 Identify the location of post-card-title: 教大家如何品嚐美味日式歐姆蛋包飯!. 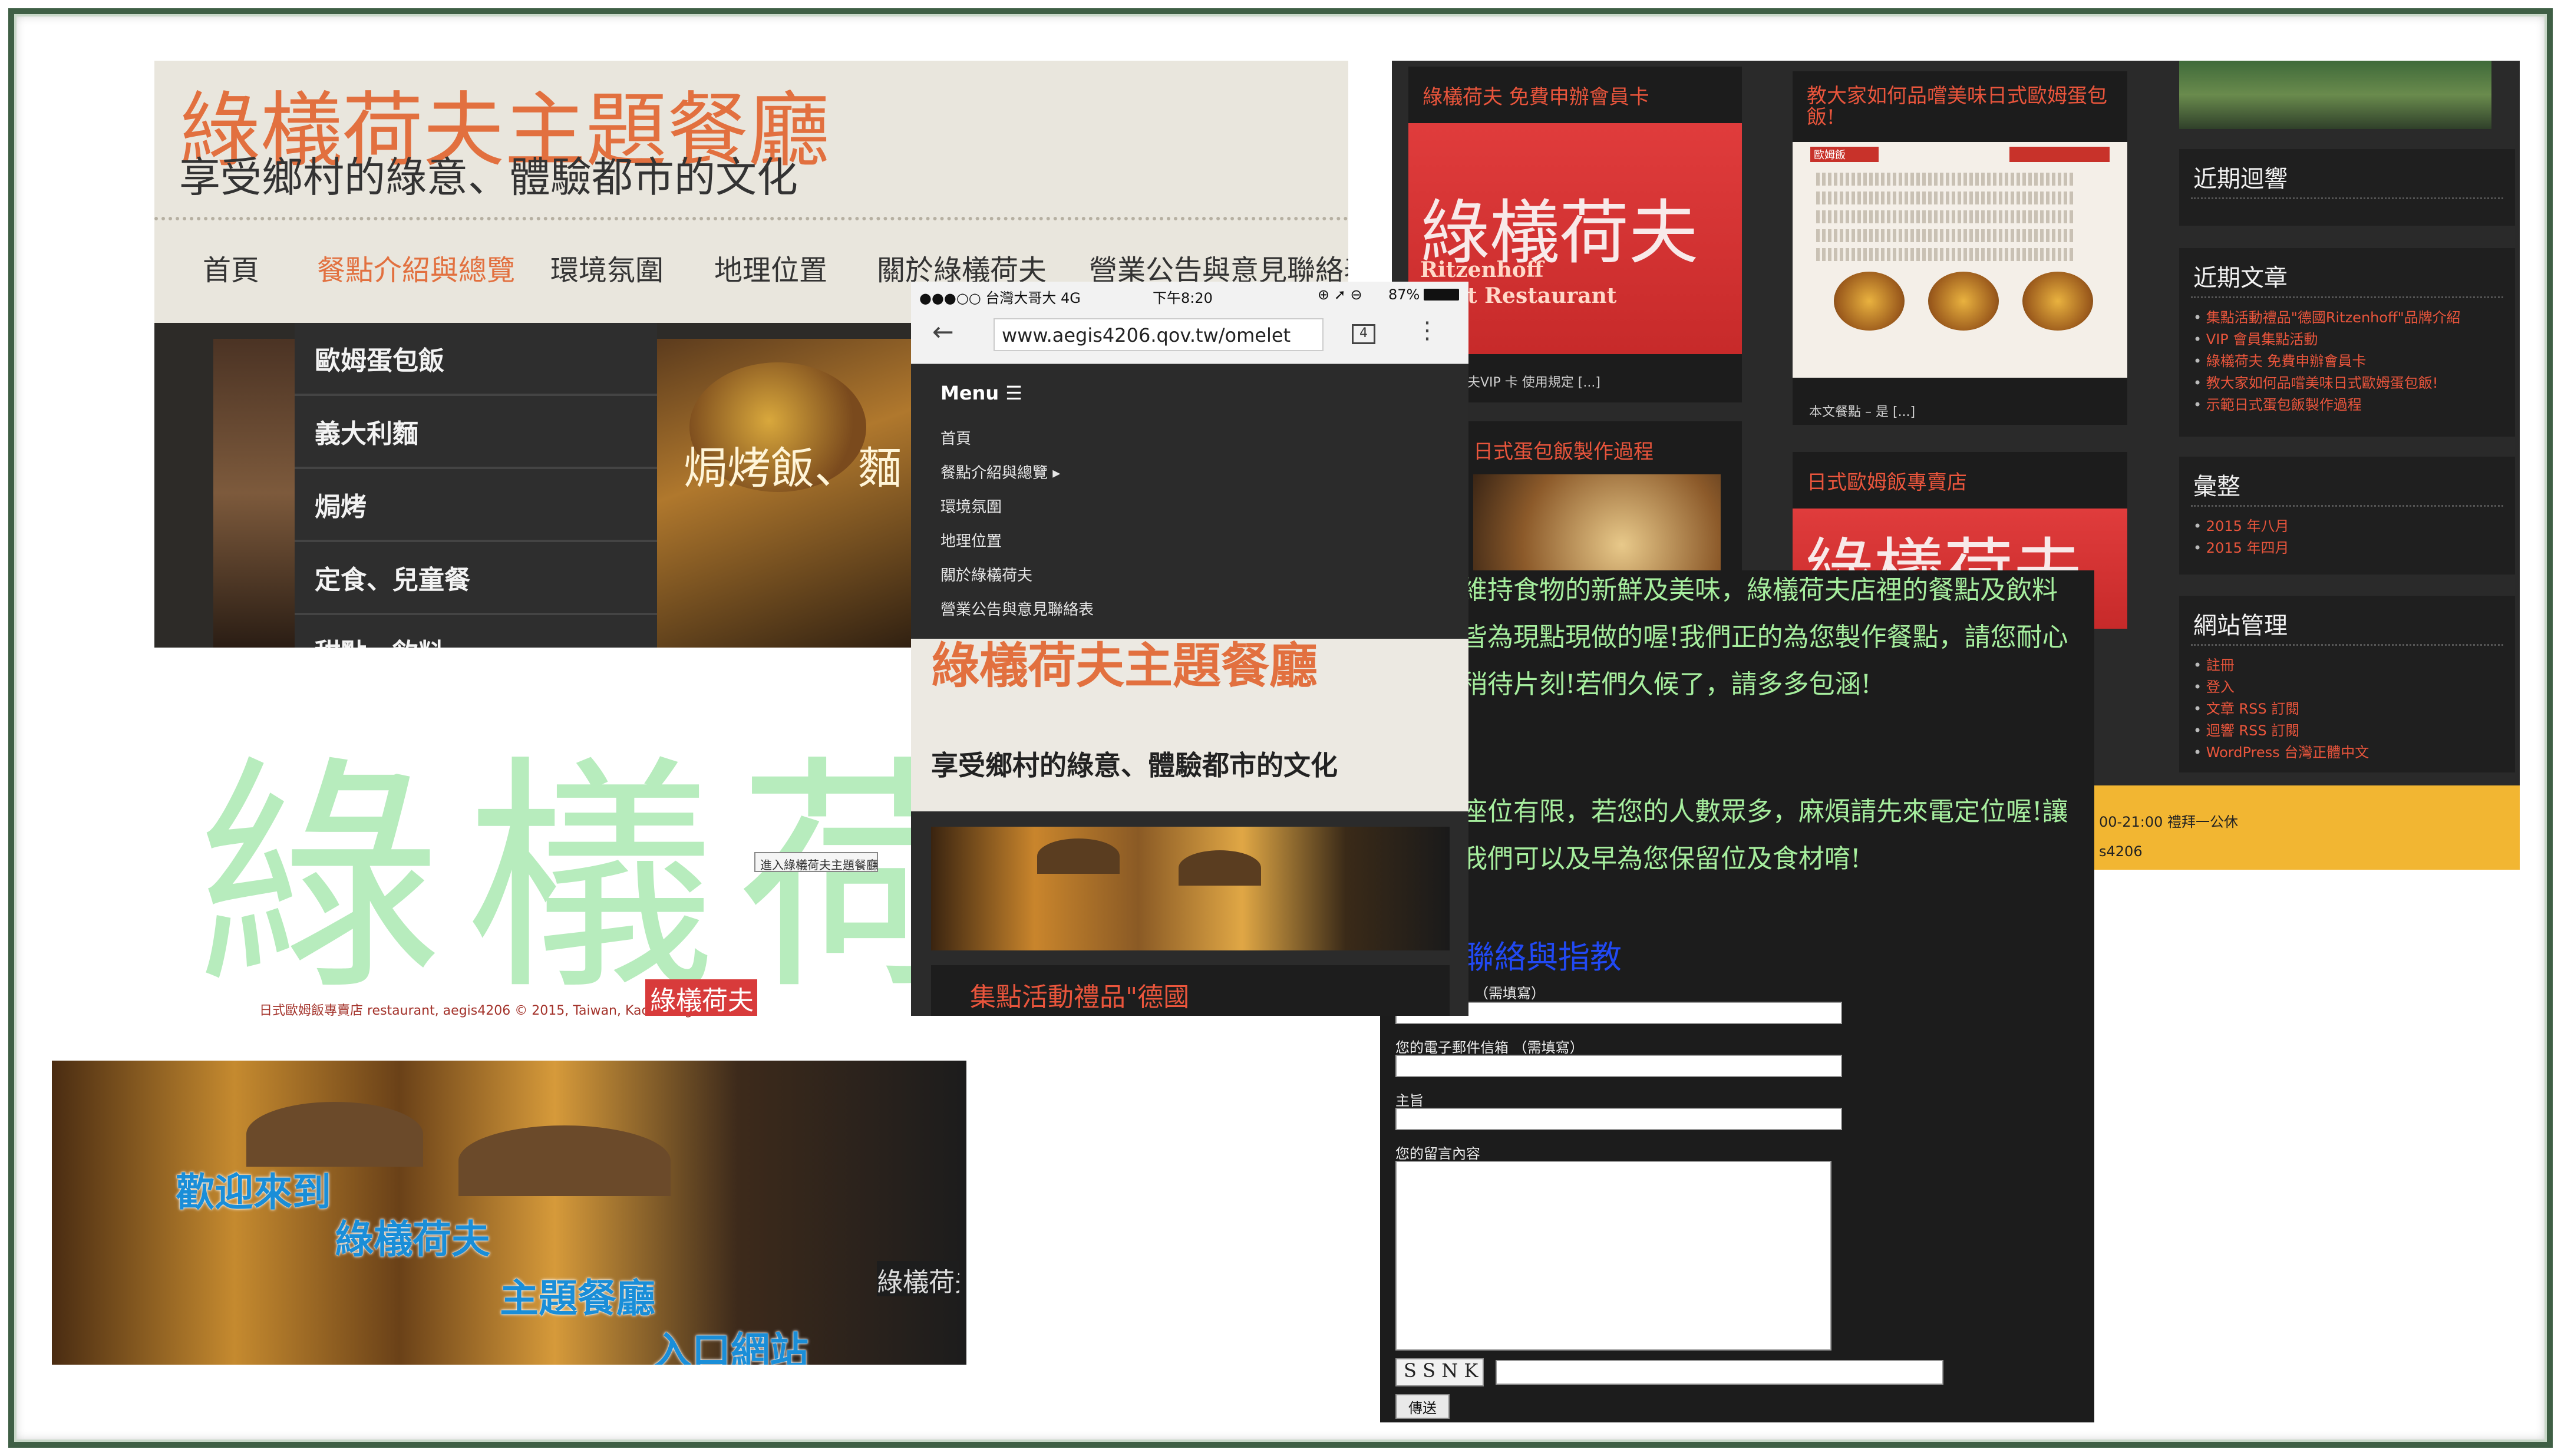
(1960, 106).